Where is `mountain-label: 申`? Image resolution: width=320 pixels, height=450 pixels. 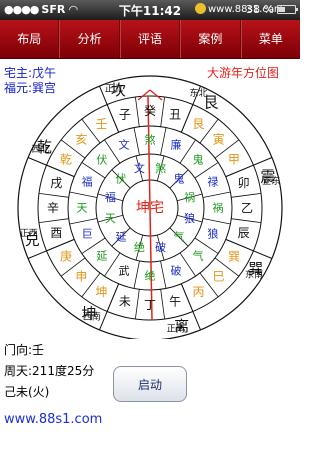 mountain-label: 申 is located at coordinates (81, 277).